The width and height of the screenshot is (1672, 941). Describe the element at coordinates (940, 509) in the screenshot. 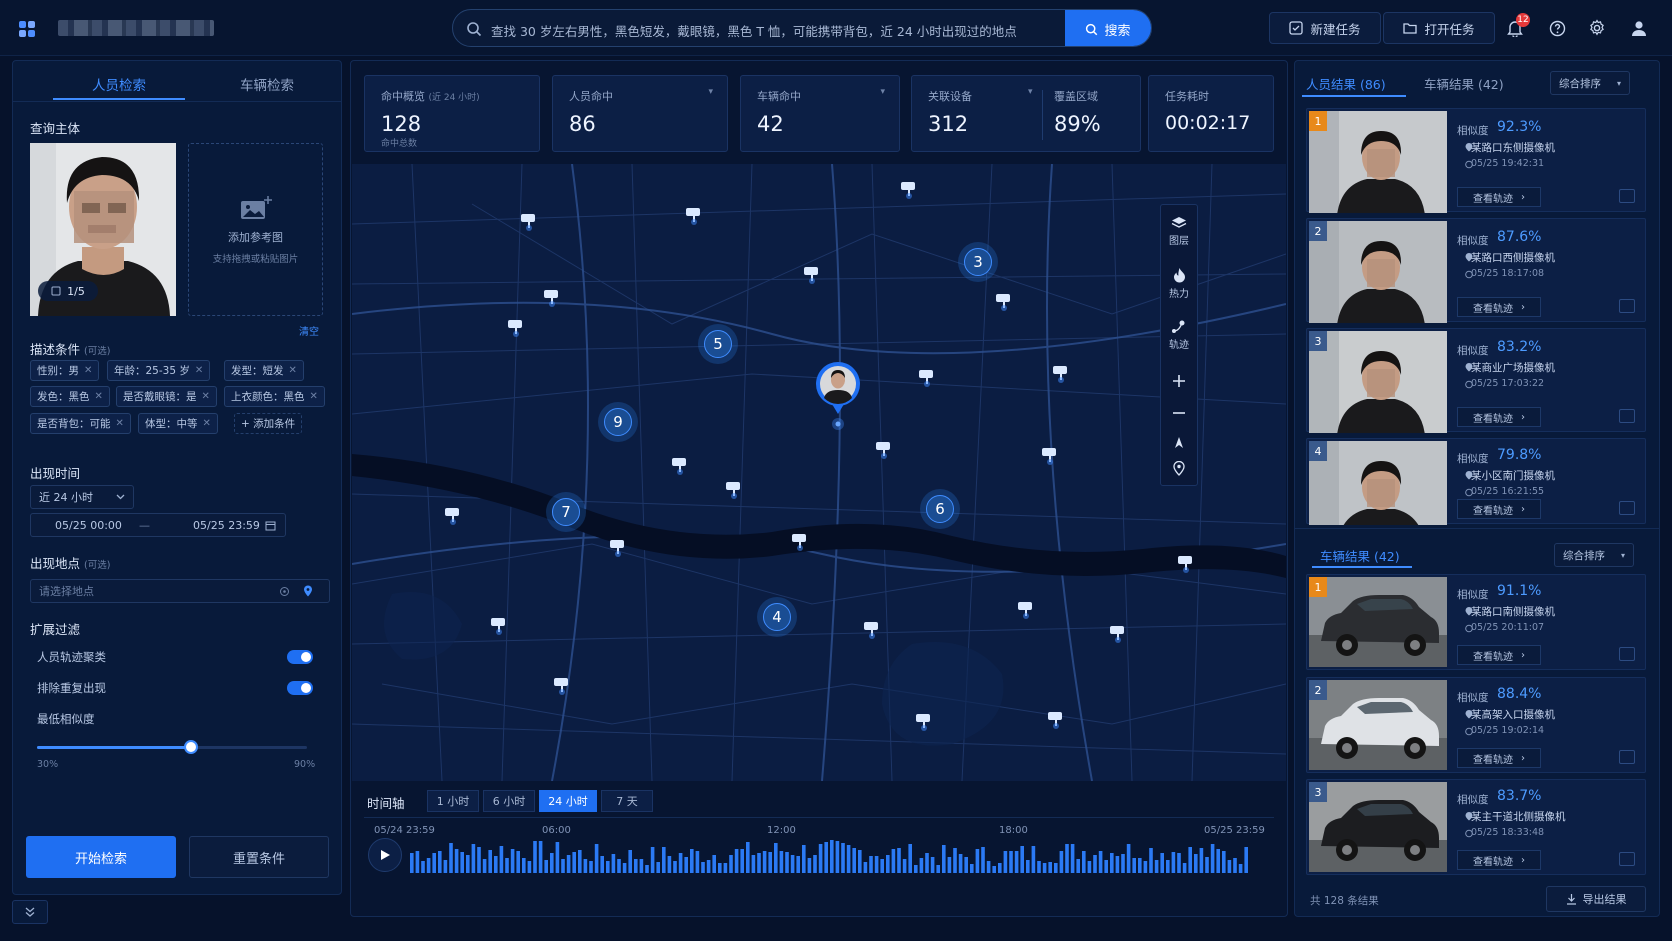

I see `camera-cluster: 6` at that location.